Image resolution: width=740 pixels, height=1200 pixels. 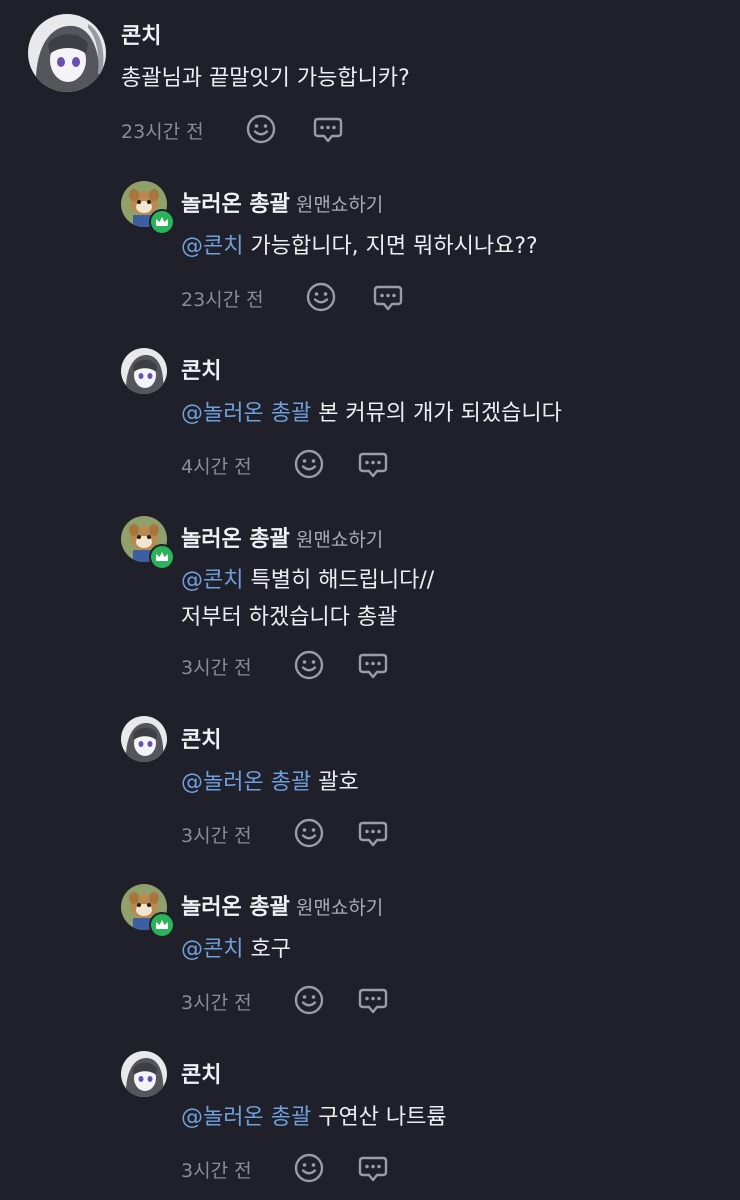 I want to click on timestamp: 4시간 전, so click(x=216, y=467).